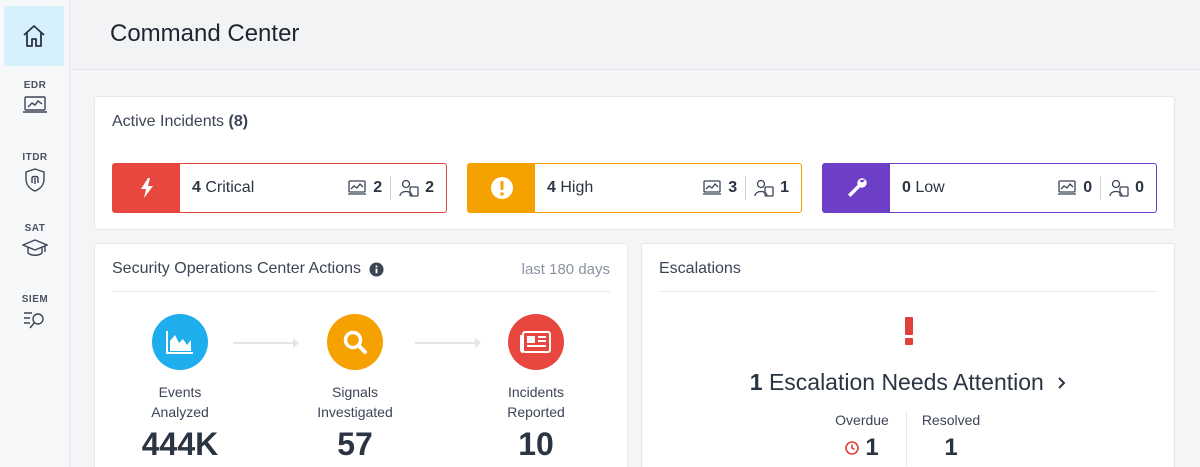  I want to click on soc-actions-title: Security Operations Center Actions, so click(248, 269).